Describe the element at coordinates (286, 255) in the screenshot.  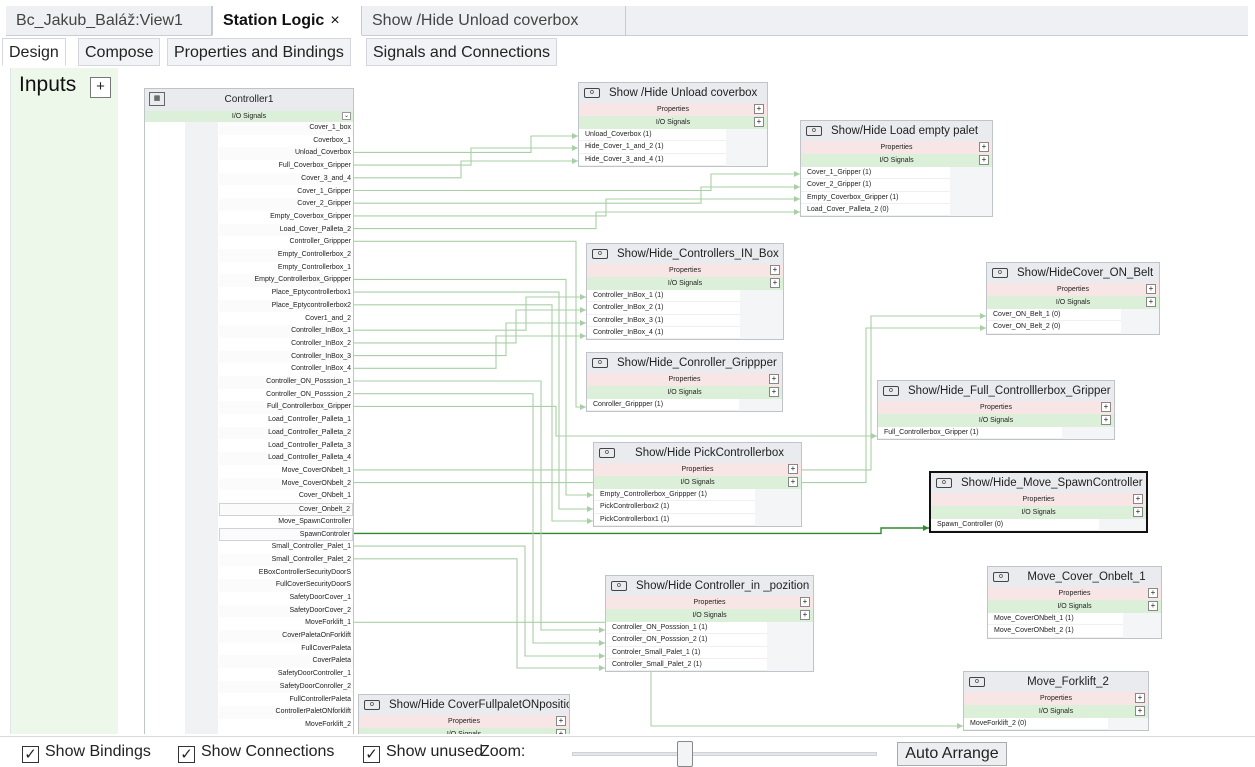
I see `controller-signal: Empty_Controllerbox_2` at that location.